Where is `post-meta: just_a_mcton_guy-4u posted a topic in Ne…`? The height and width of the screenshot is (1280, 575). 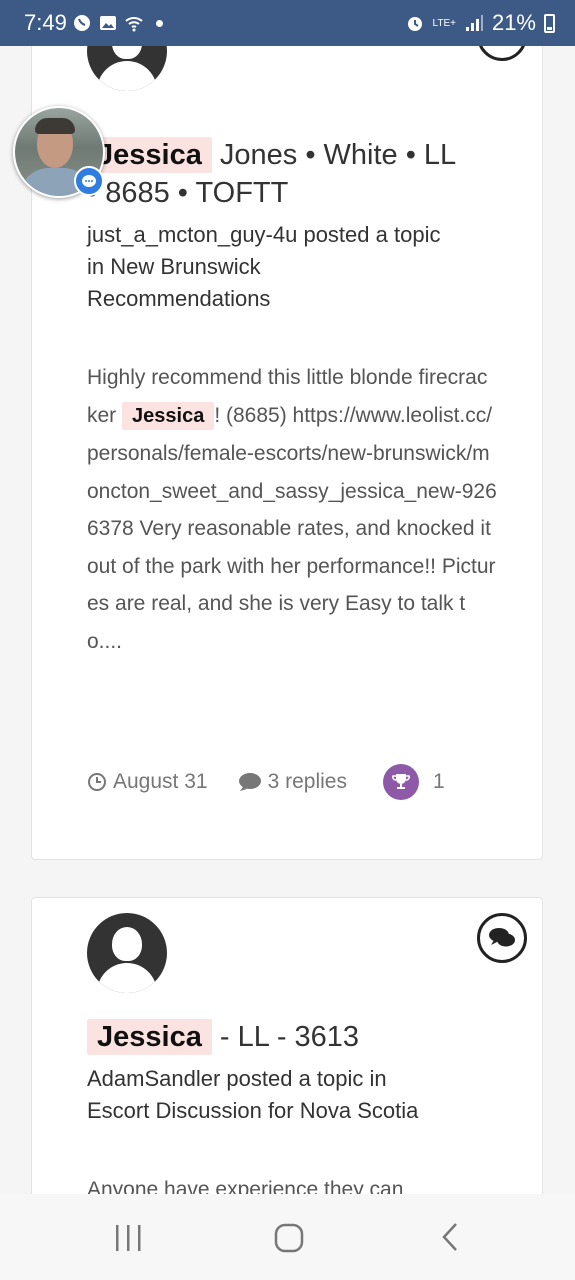
post-meta: just_a_mcton_guy-4u posted a topic in Ne… is located at coordinates (263, 267).